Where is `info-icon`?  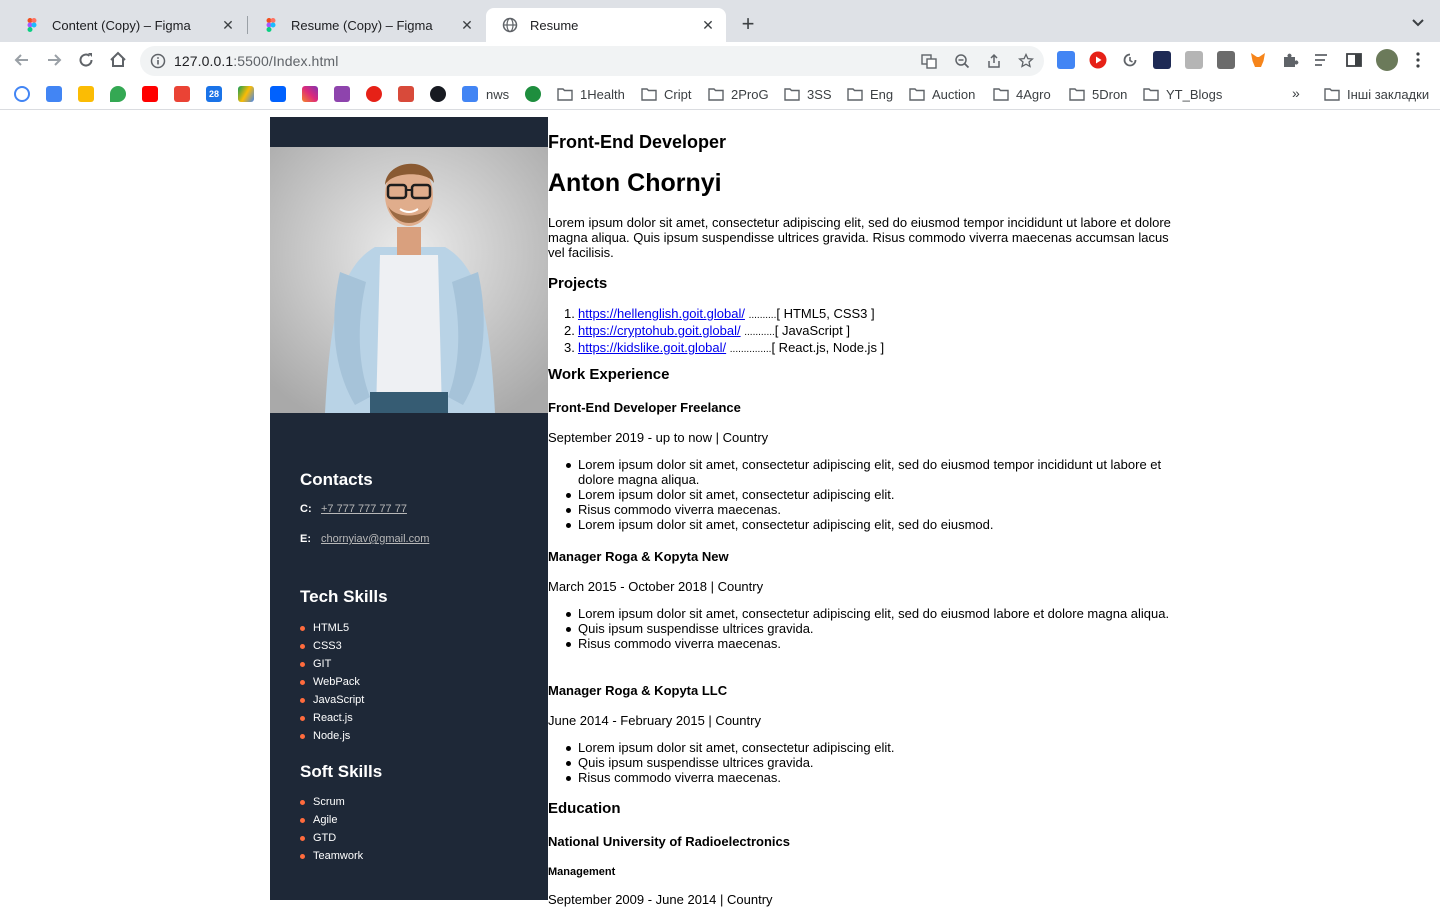
info-icon is located at coordinates (158, 61).